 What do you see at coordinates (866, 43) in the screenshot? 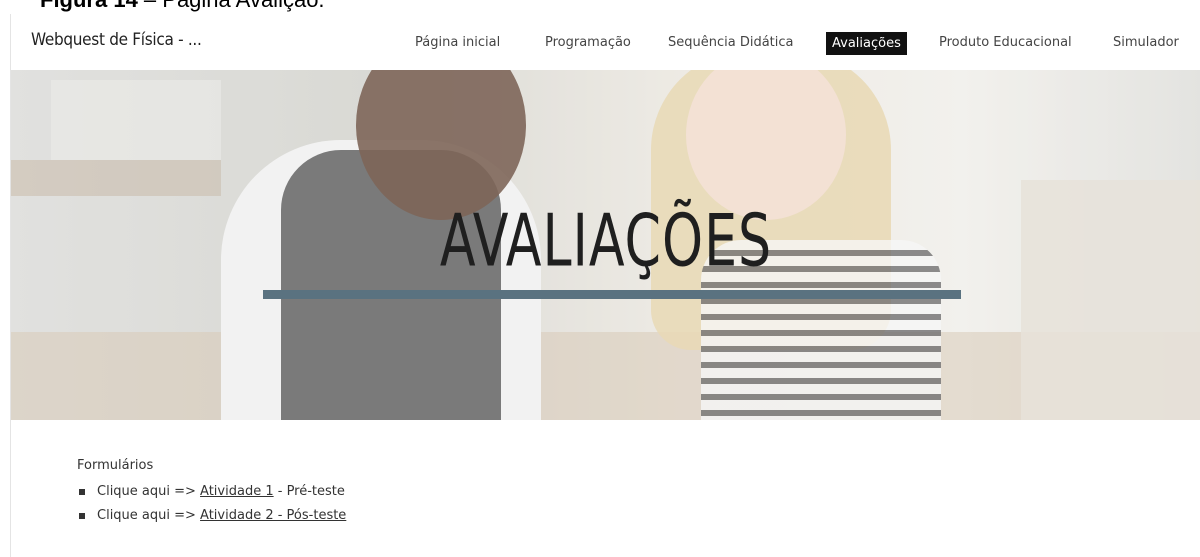
I see `nav-avaliacoes: Avaliações` at bounding box center [866, 43].